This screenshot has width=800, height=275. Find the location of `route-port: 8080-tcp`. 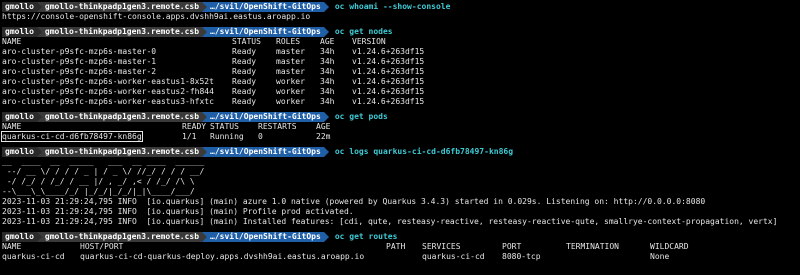

route-port: 8080-tcp is located at coordinates (521, 256).